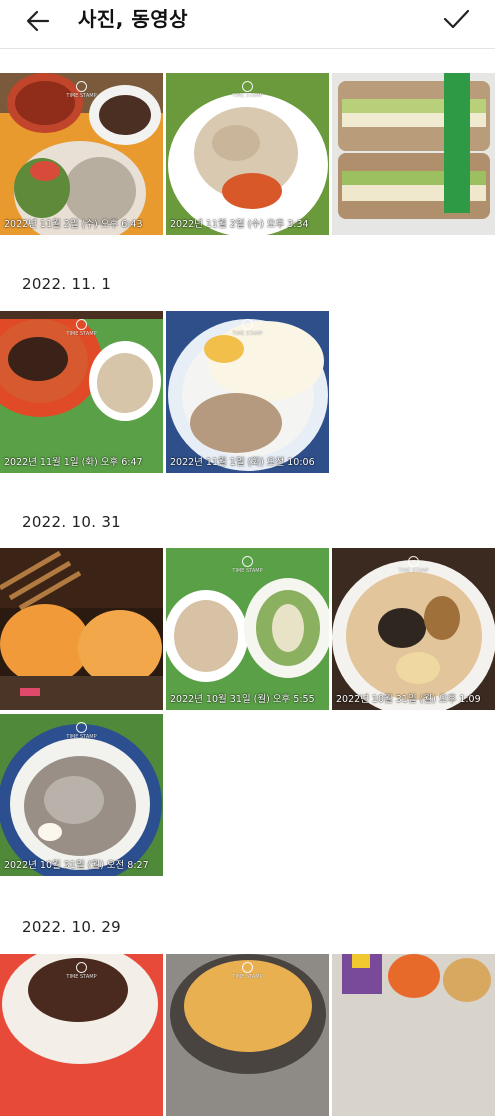 The width and height of the screenshot is (495, 1116). I want to click on photo-timestamp: 2022년 11월 2일 (수) 오후 3:34, so click(239, 224).